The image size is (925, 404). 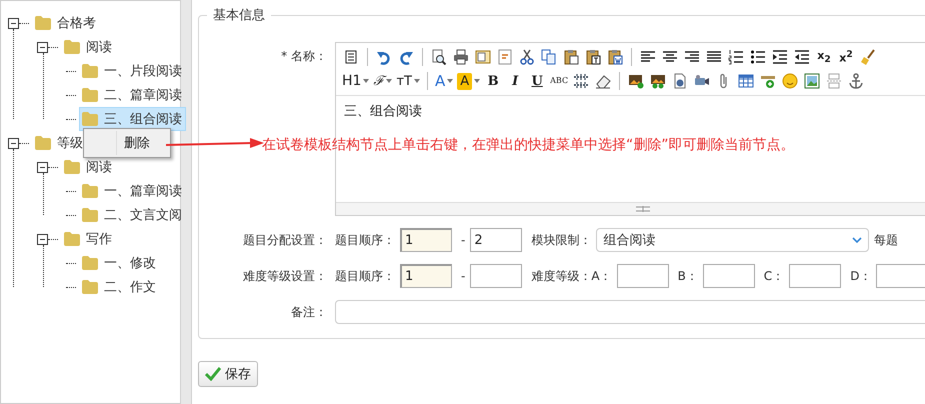 What do you see at coordinates (630, 312) in the screenshot?
I see `notes-field` at bounding box center [630, 312].